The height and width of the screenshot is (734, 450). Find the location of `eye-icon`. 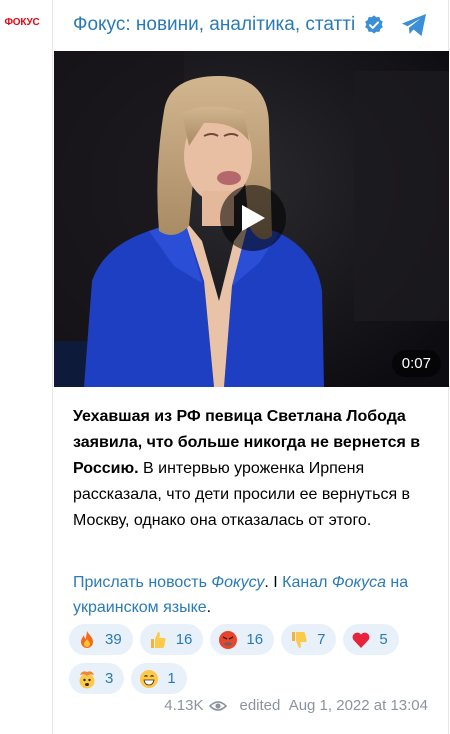

eye-icon is located at coordinates (218, 705).